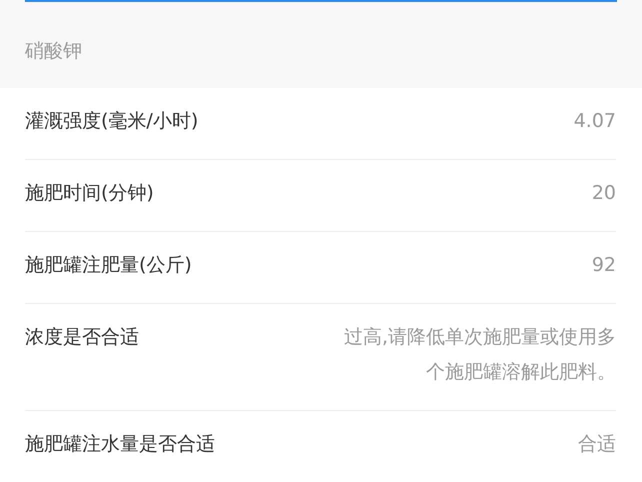  Describe the element at coordinates (111, 121) in the screenshot. I see `row-label: 灌溉强度(毫米/小时)` at that location.